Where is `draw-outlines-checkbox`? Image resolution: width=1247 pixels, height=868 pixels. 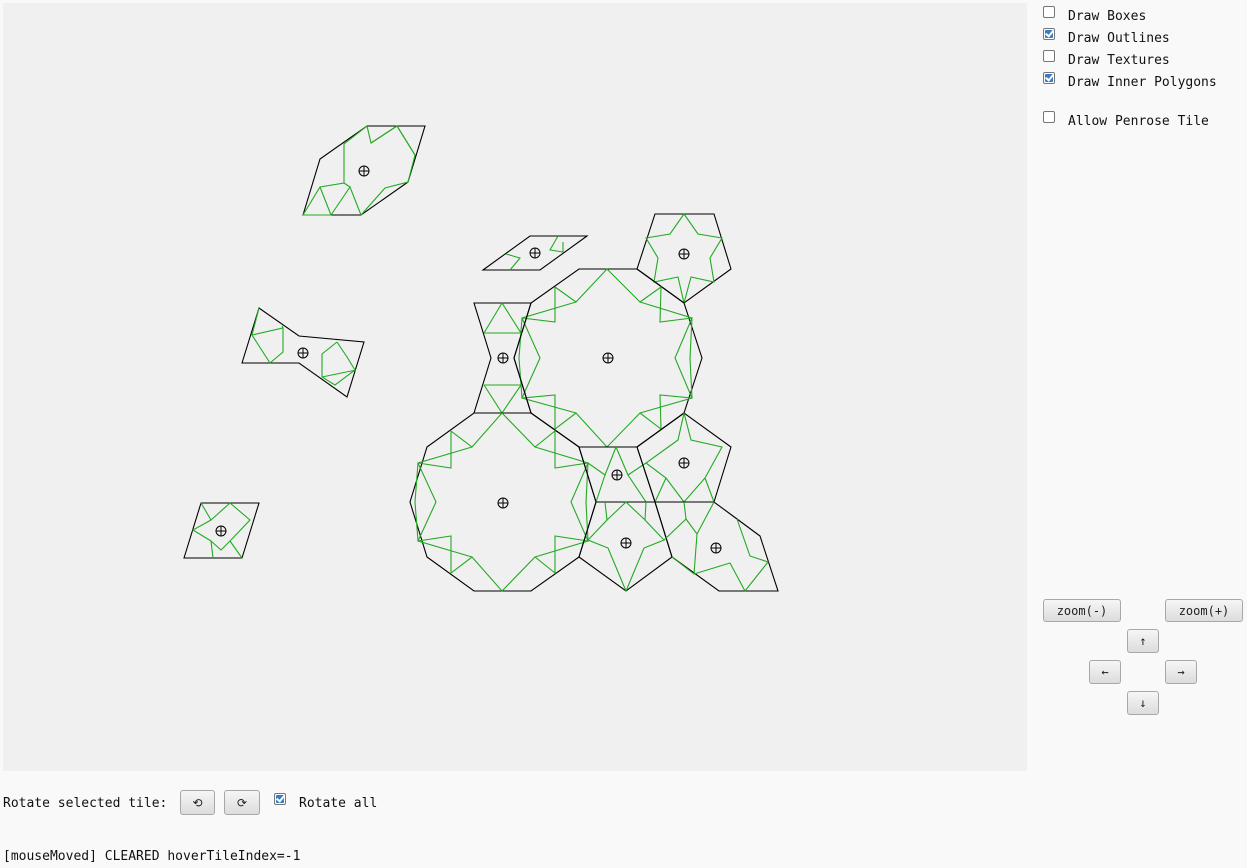 draw-outlines-checkbox is located at coordinates (1049, 34).